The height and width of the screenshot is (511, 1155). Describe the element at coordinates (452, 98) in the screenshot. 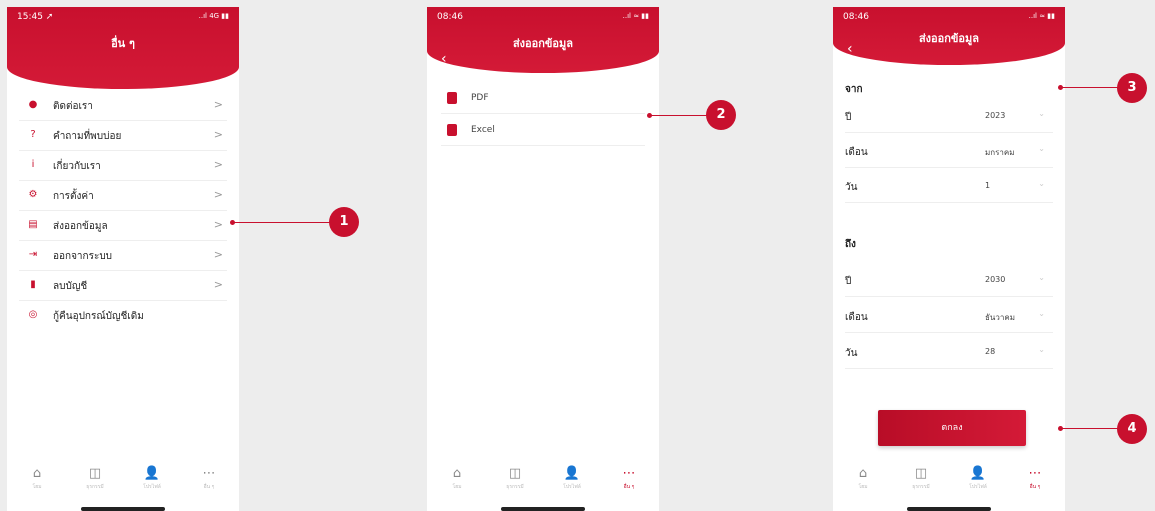

I see `pdf-file-icon` at that location.